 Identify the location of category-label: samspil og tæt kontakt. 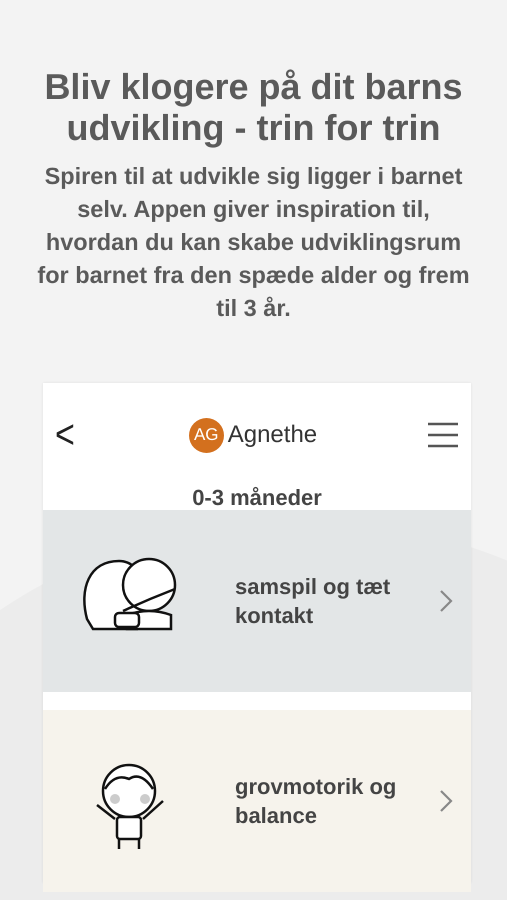
(313, 601).